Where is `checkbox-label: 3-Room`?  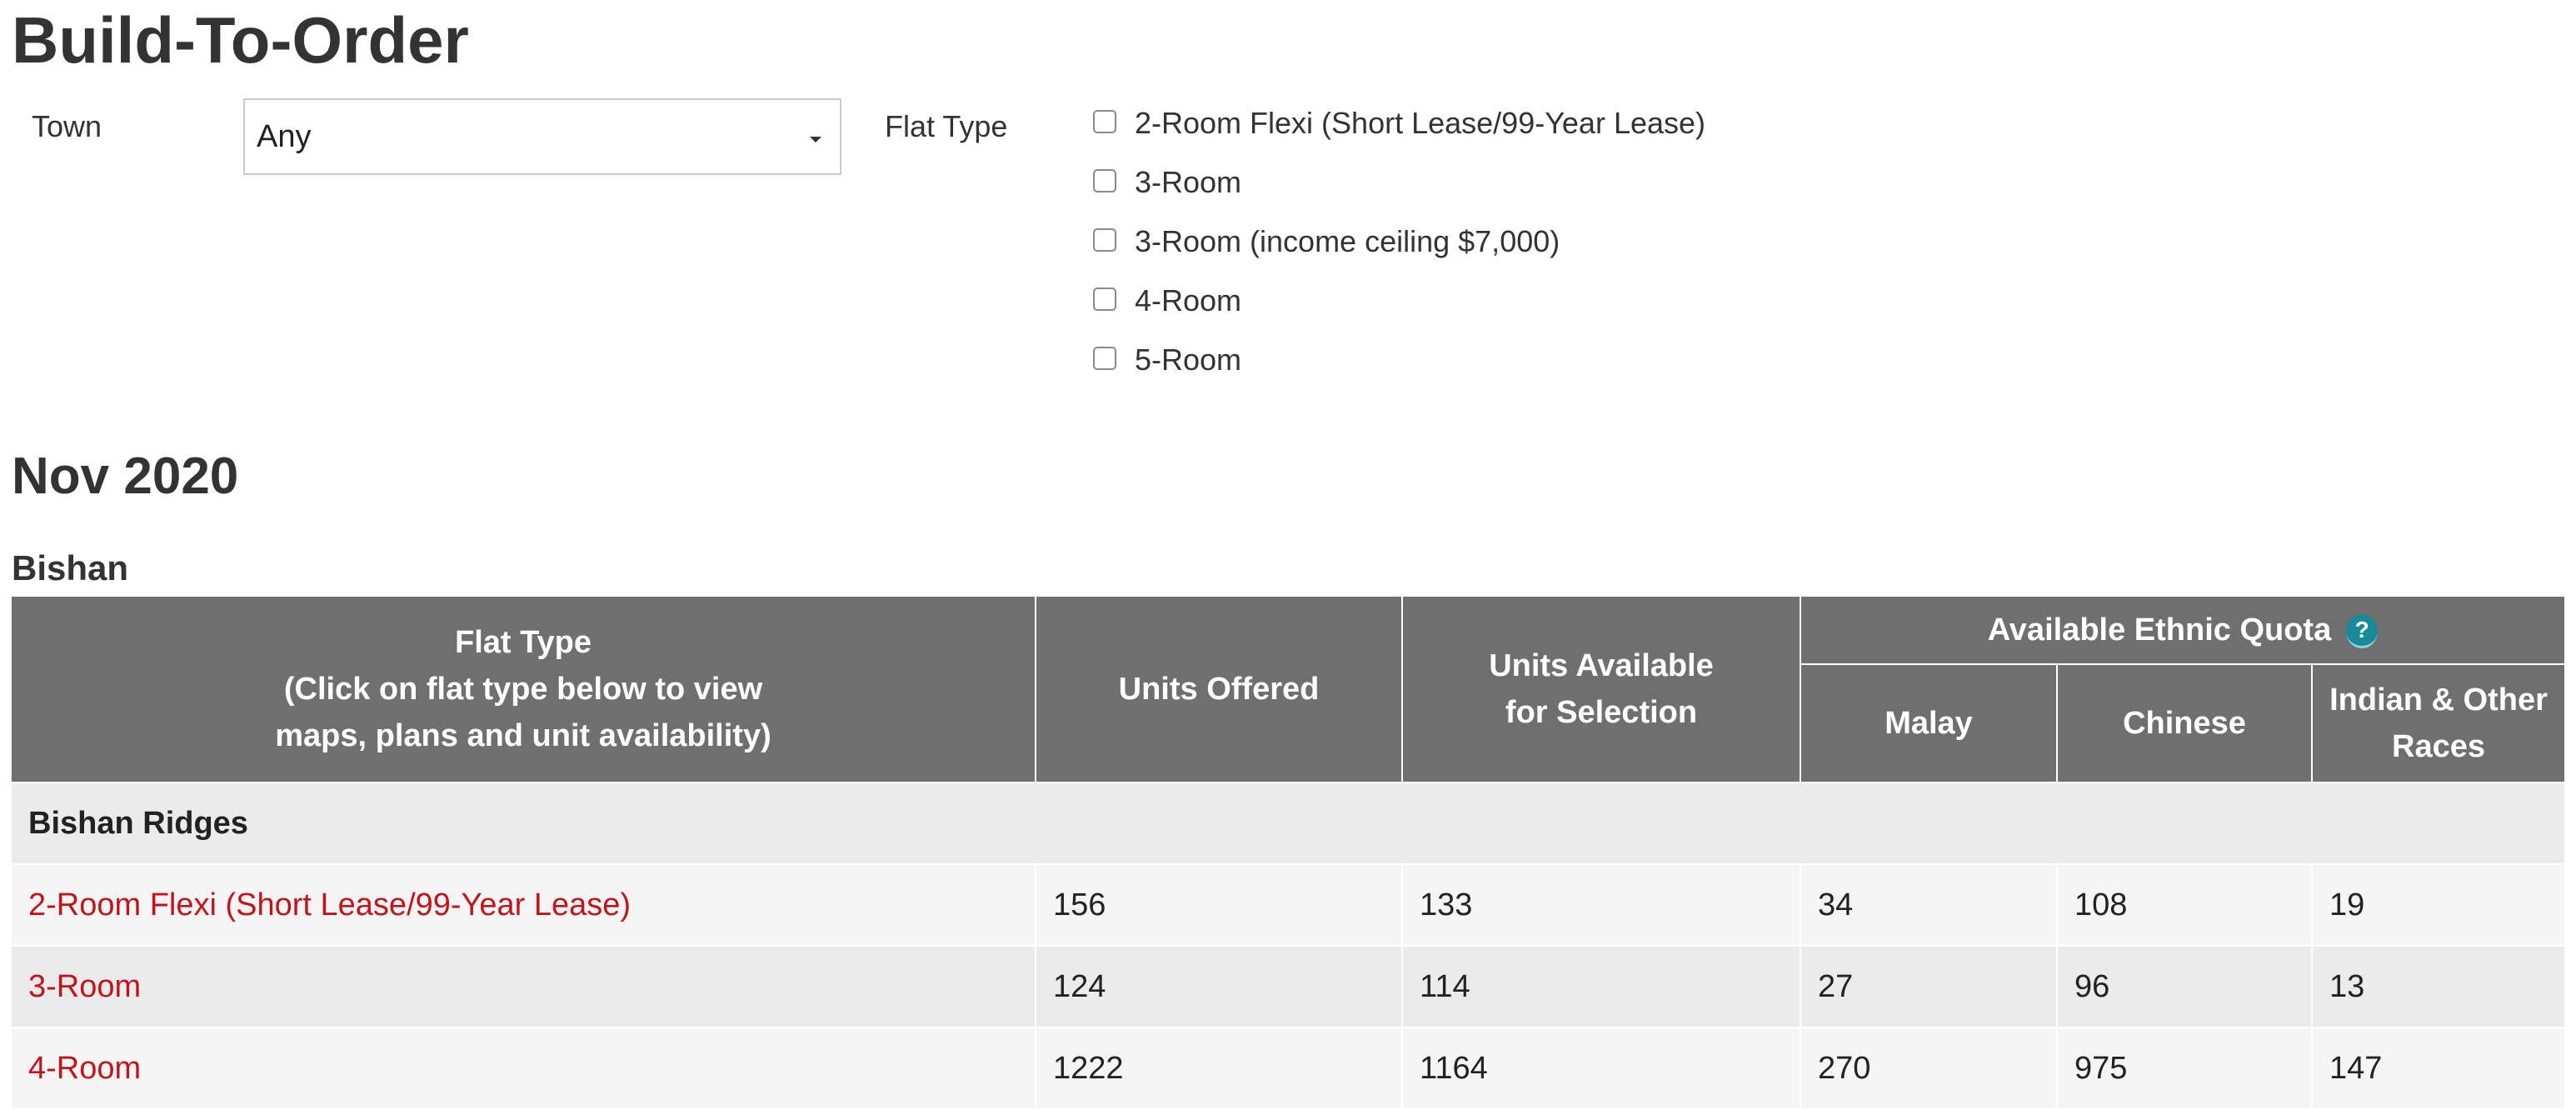 checkbox-label: 3-Room is located at coordinates (1188, 182).